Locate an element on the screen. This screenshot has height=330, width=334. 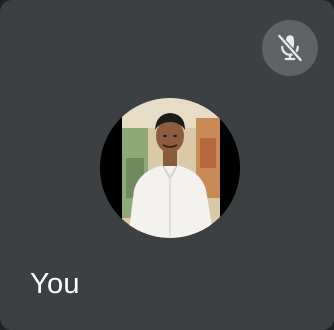
mic-off-icon is located at coordinates (290, 48).